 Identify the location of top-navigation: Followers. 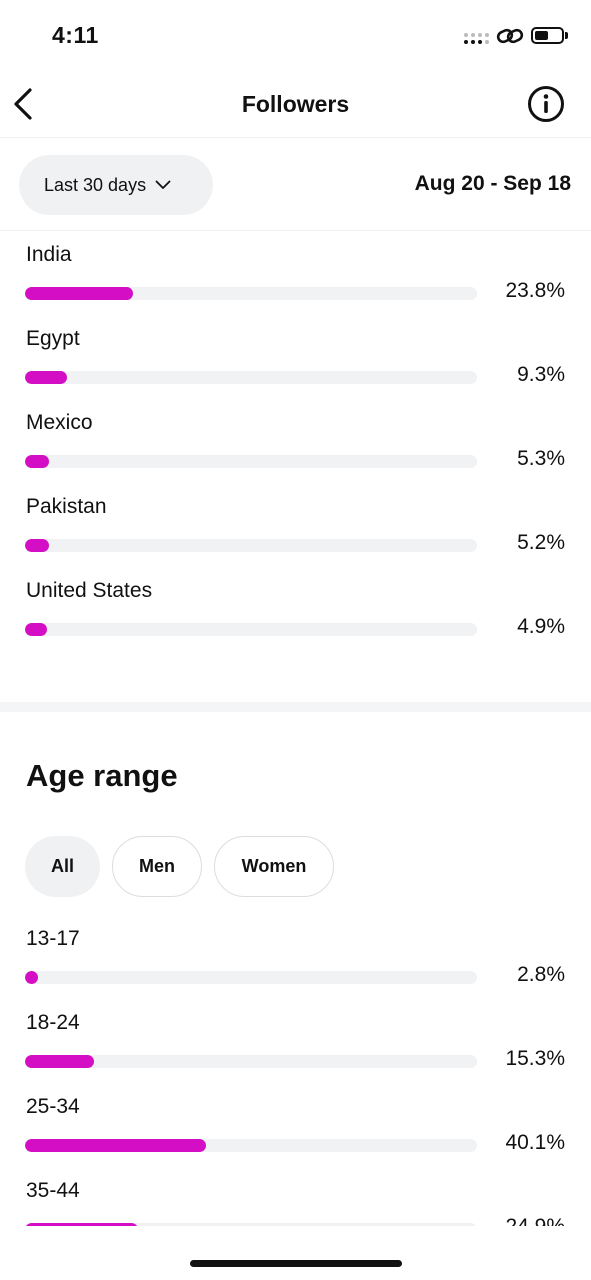
(295, 104).